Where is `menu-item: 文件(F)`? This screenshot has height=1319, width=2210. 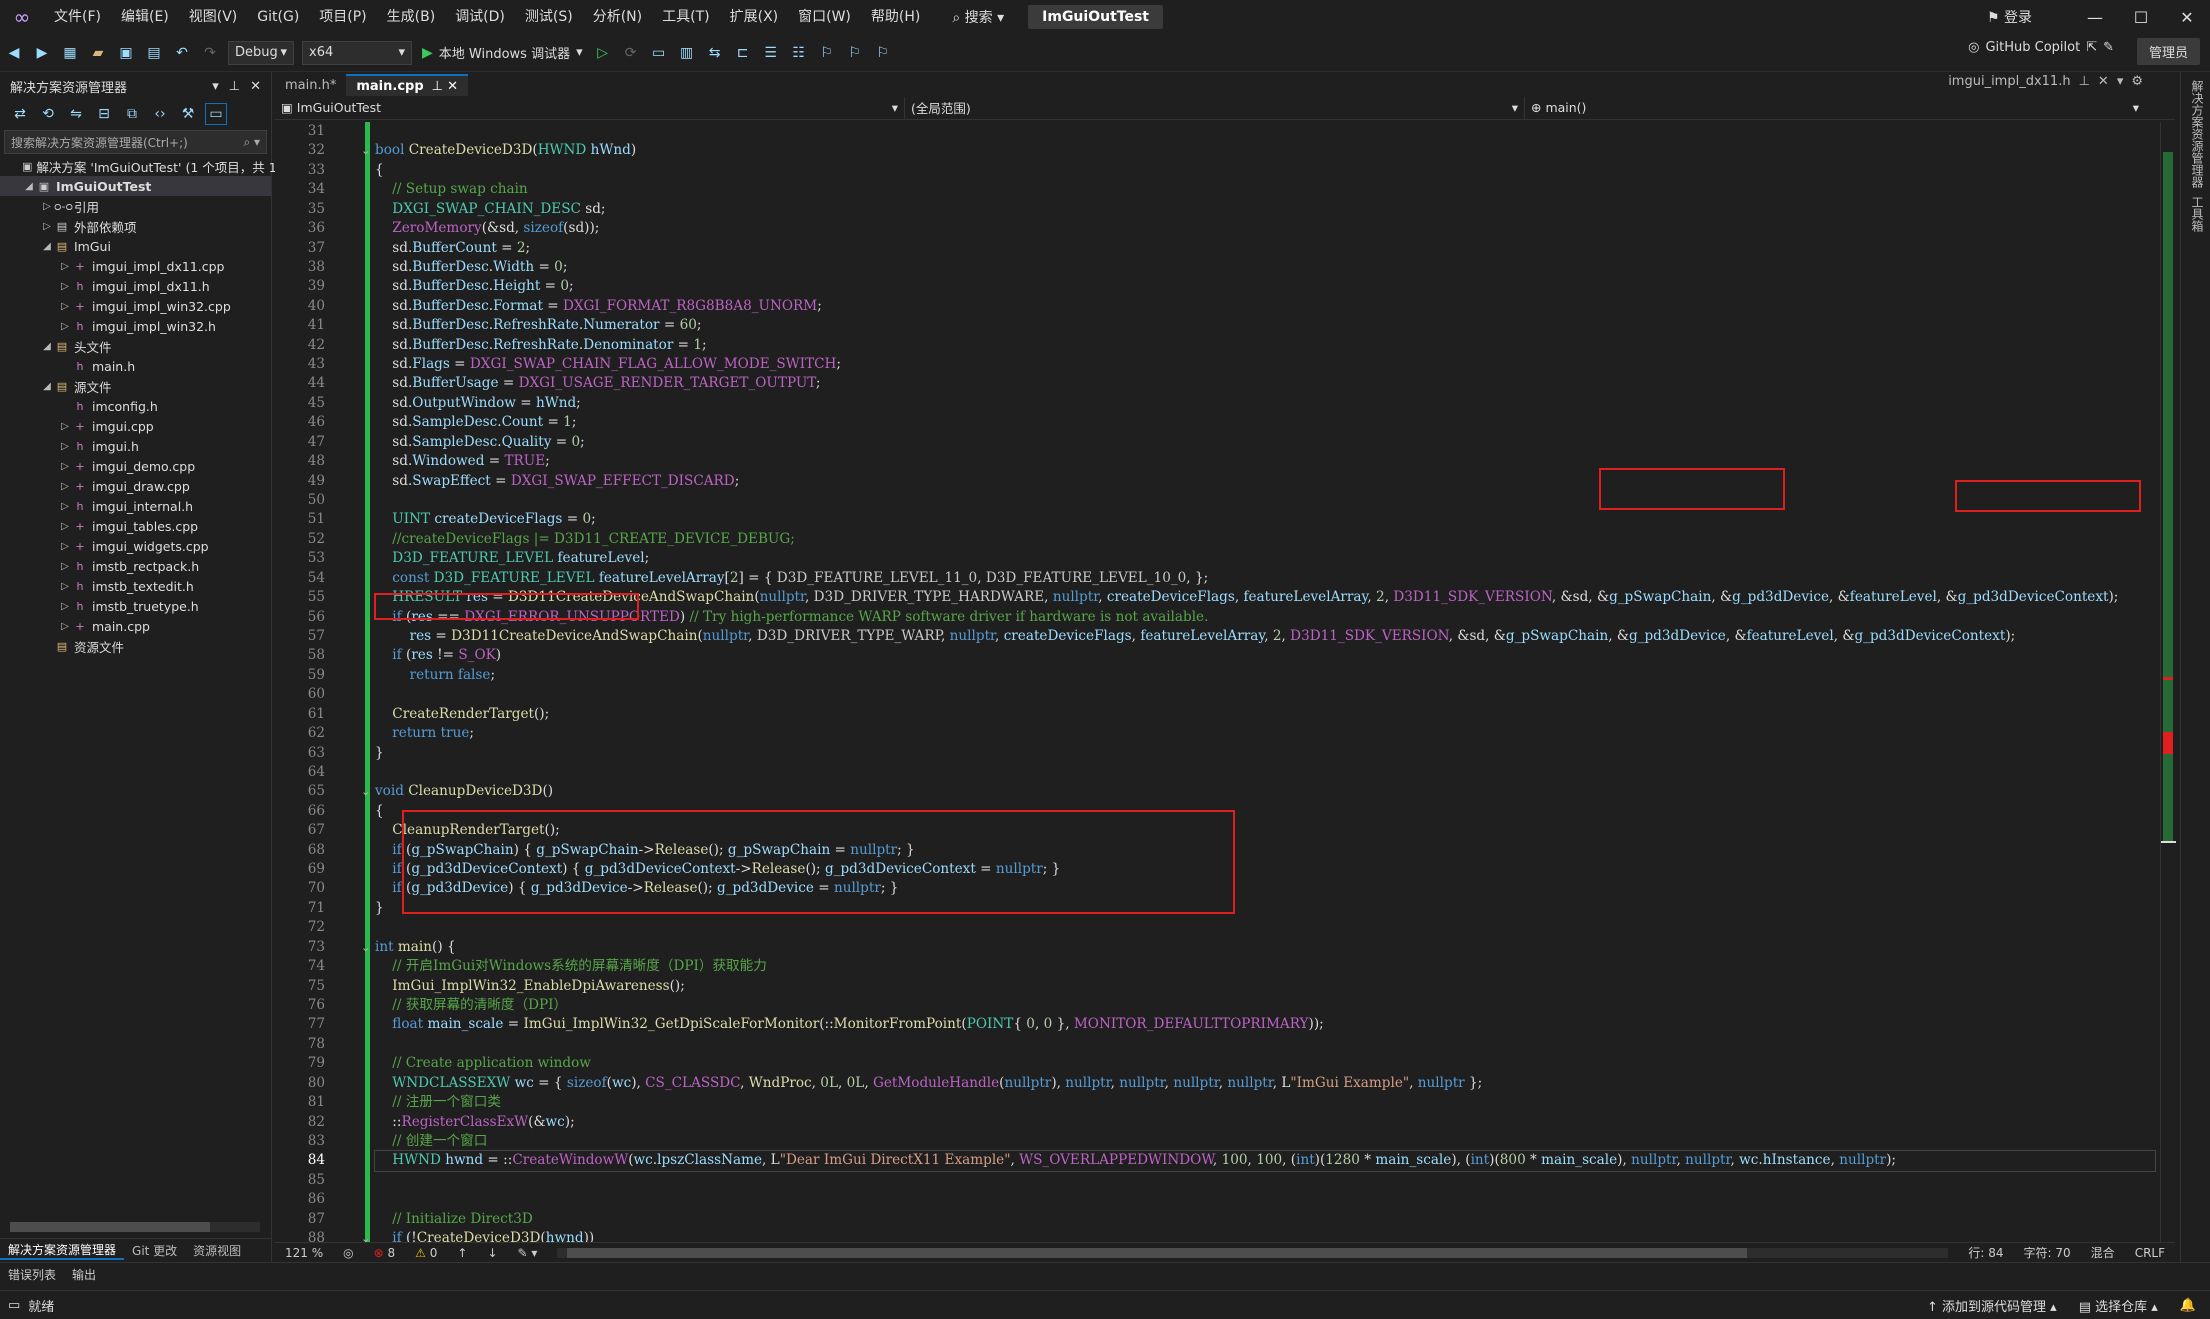 menu-item: 文件(F) is located at coordinates (77, 17).